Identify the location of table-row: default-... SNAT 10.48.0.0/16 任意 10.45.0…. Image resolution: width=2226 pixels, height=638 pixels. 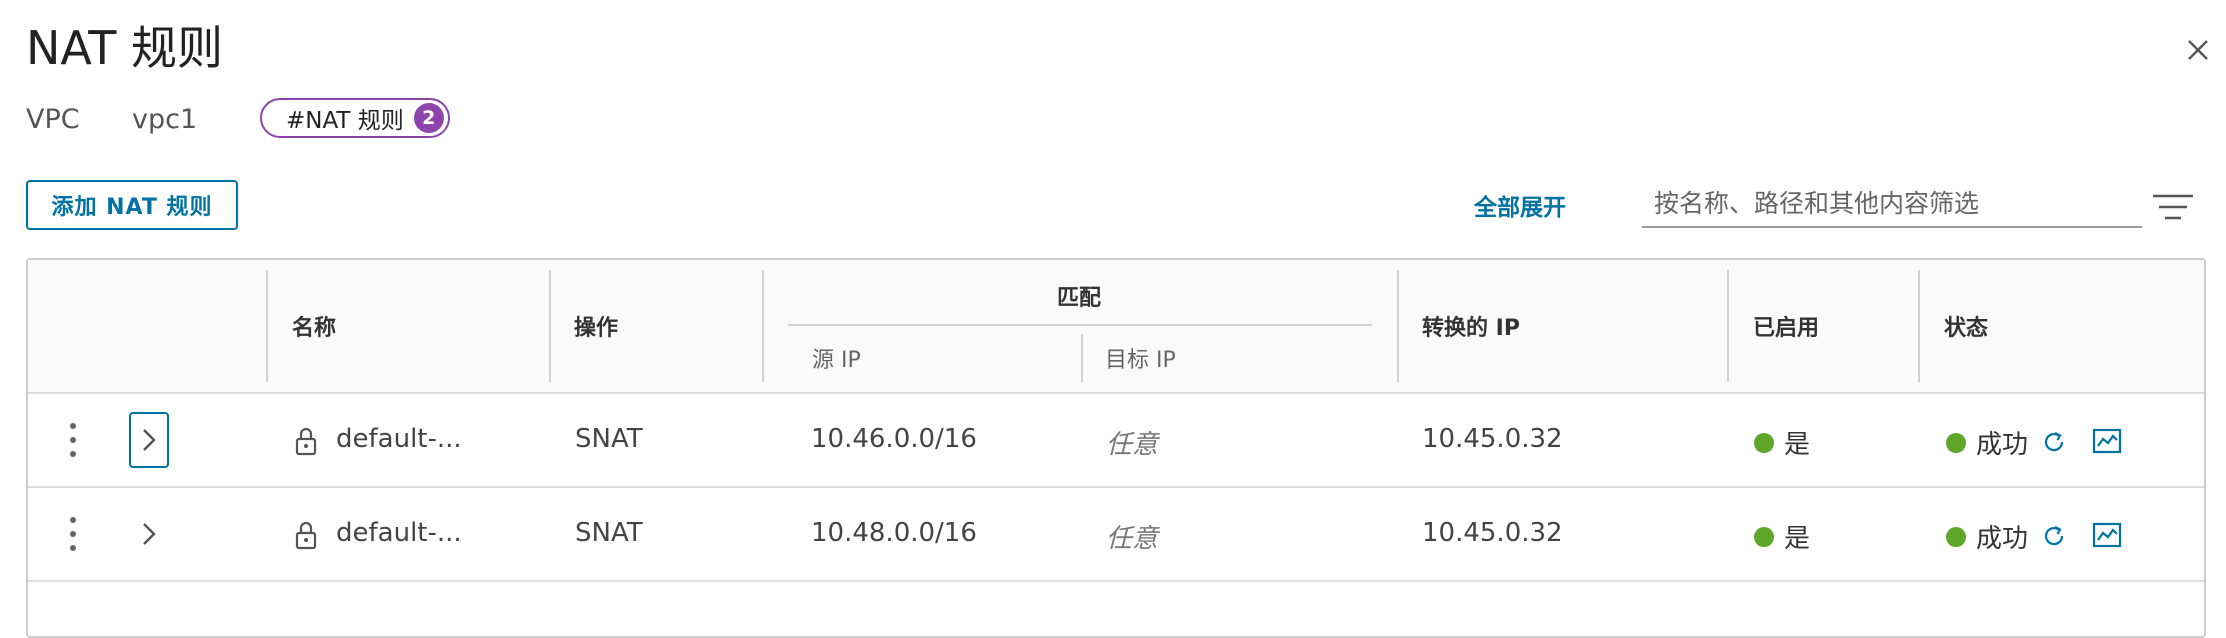
(1113, 534).